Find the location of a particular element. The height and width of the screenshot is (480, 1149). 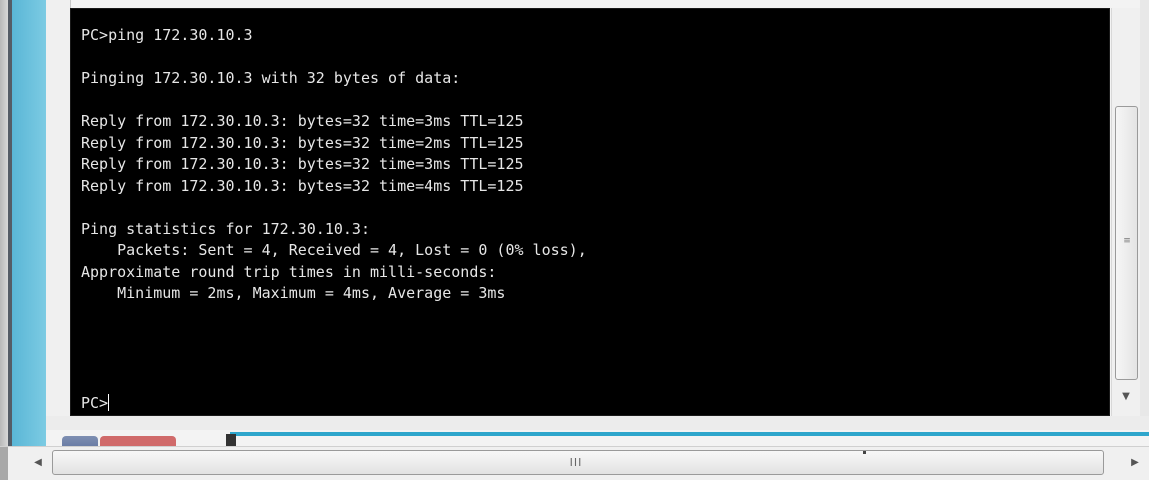

prompt-text: PC> is located at coordinates (95, 403).